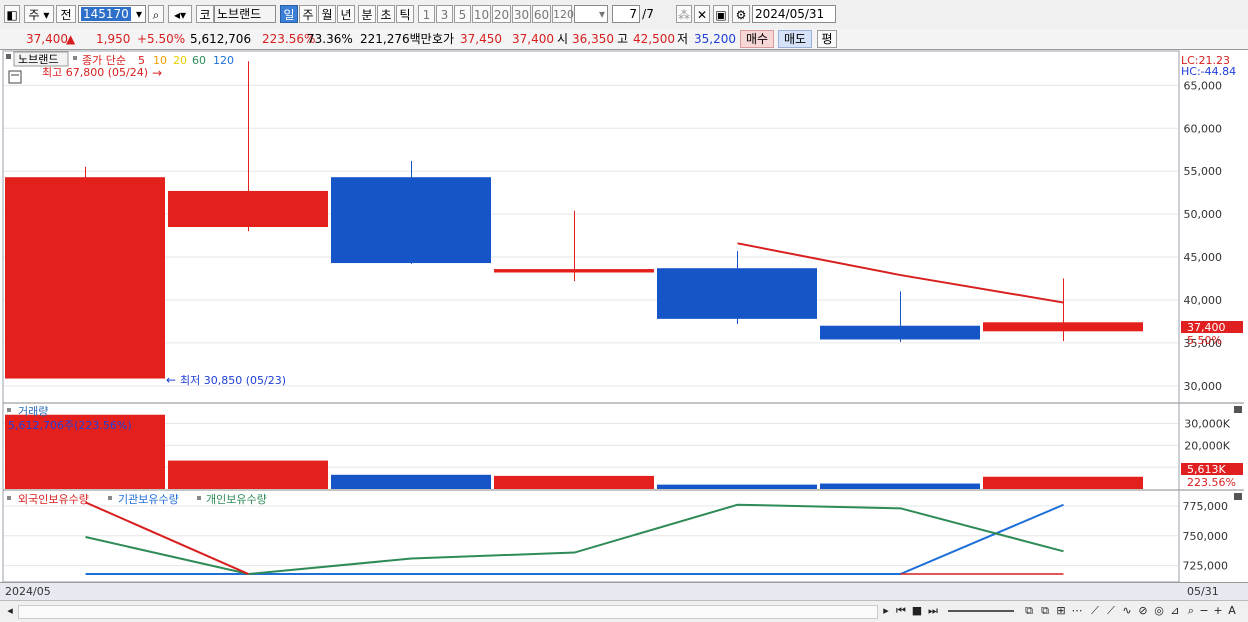 The height and width of the screenshot is (622, 1248). I want to click on gear-icon: ⚙, so click(741, 14).